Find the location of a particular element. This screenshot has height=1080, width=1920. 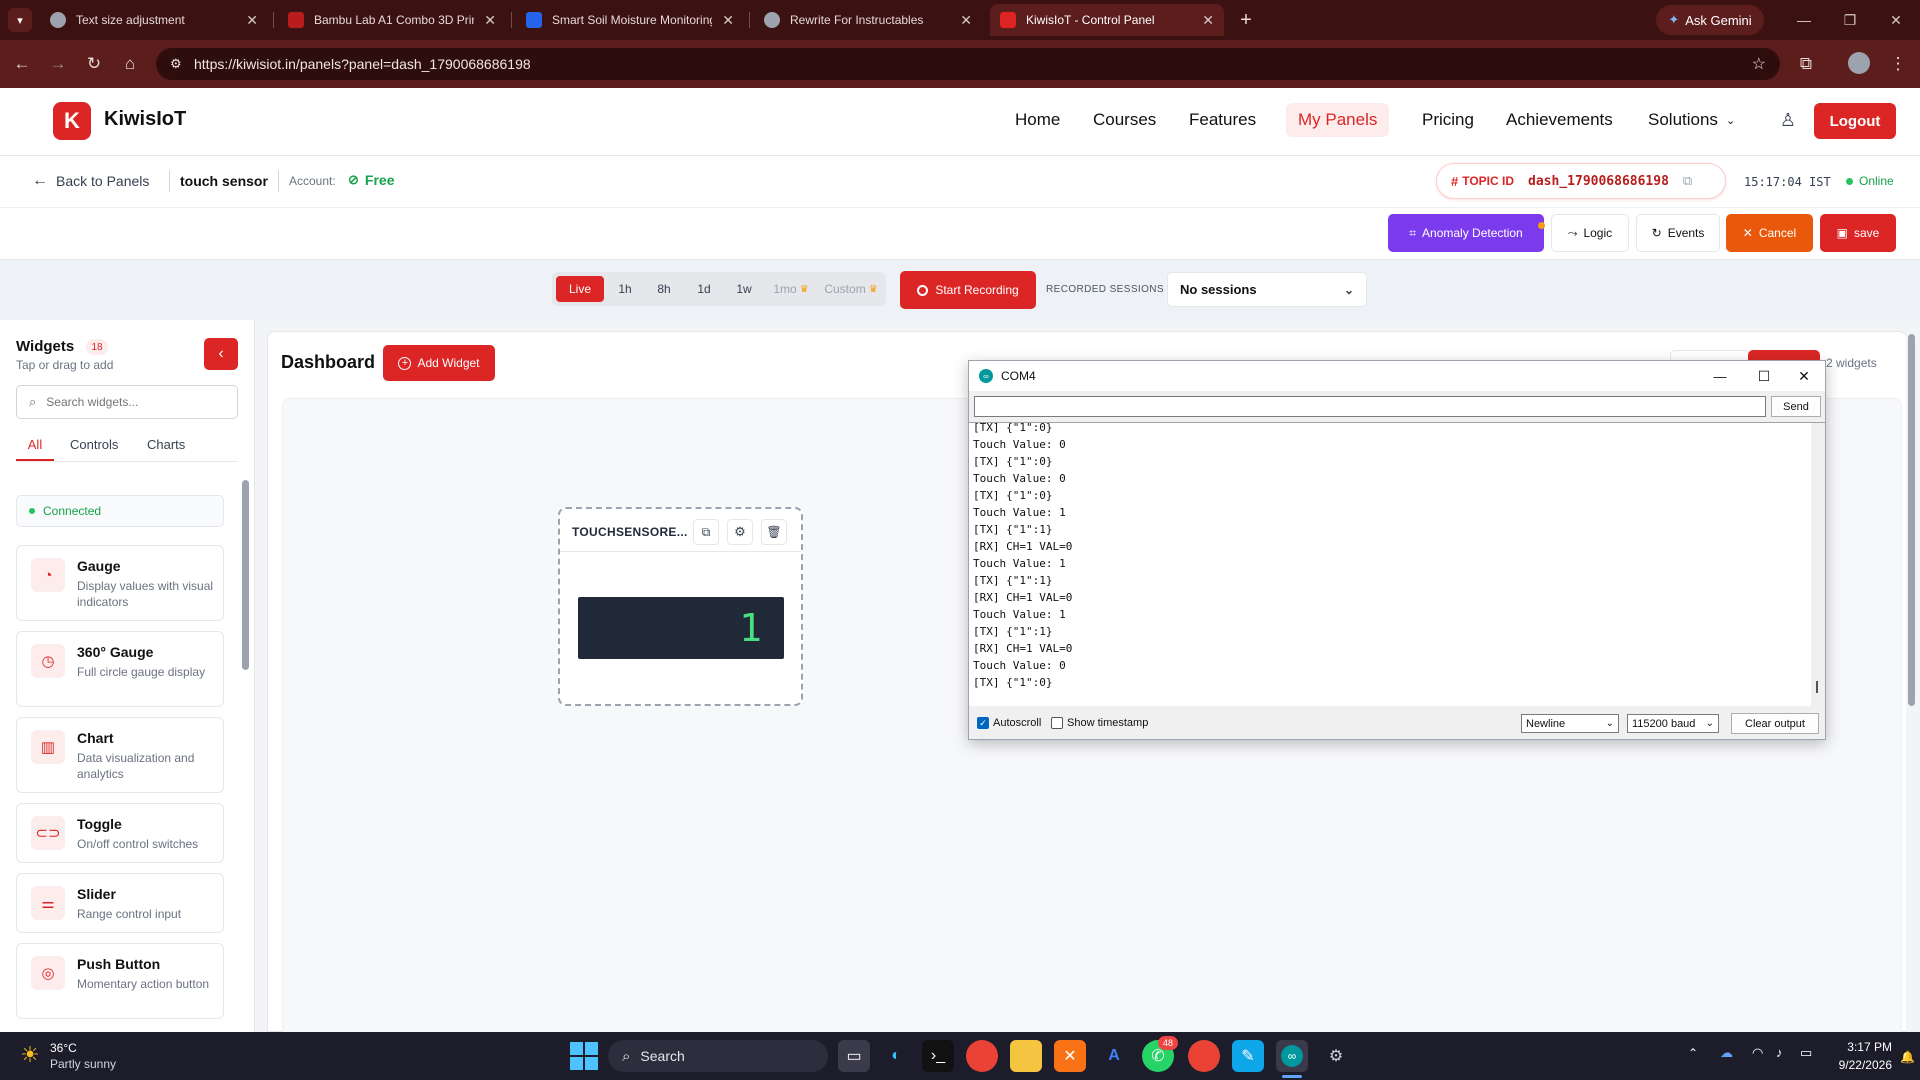

widget-card-chart: ▥ Chart Data visualization and analytics is located at coordinates (120, 755).